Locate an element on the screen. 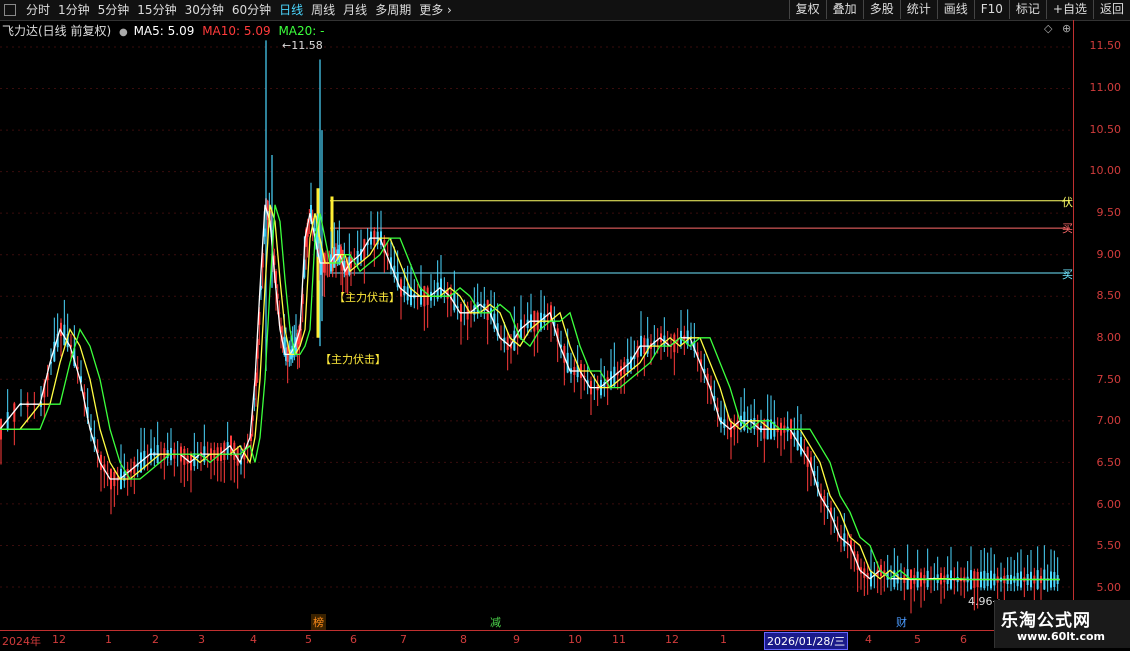 This screenshot has width=1130, height=651. y-tick-label: 9.00 is located at coordinates (1109, 254).